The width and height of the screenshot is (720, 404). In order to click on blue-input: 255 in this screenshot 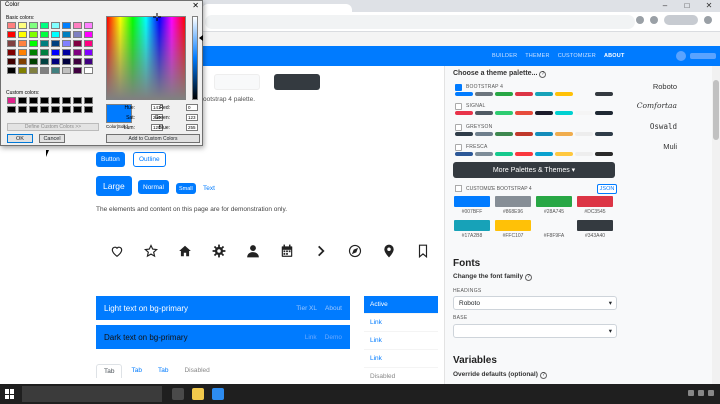, I will do `click(192, 127)`.